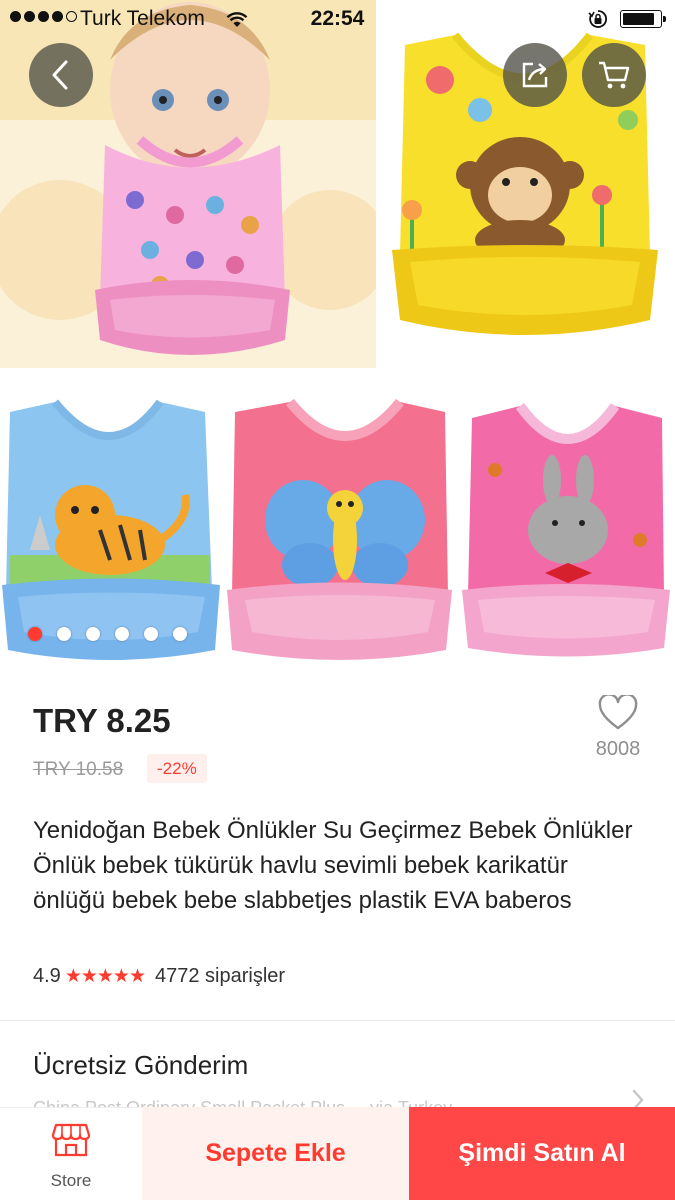 Image resolution: width=675 pixels, height=1200 pixels. I want to click on share-button, so click(535, 75).